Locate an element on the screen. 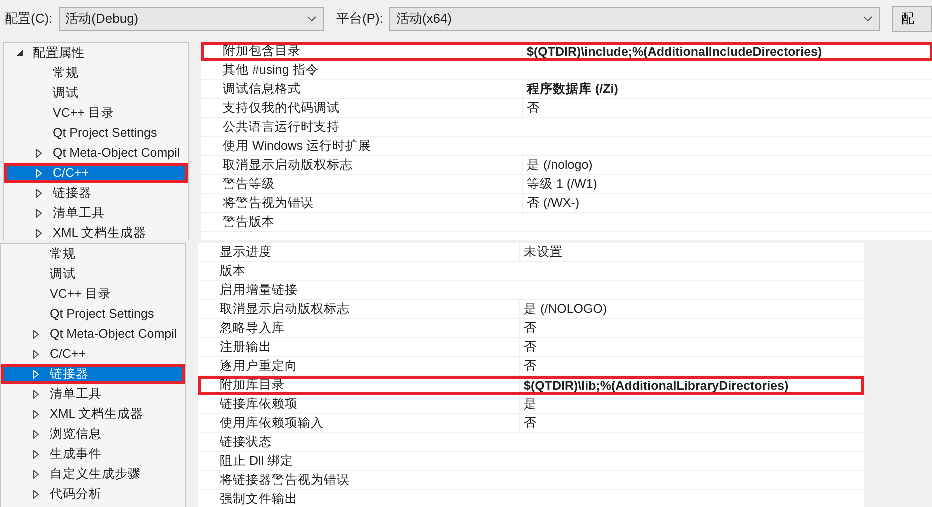 Image resolution: width=932 pixels, height=507 pixels. property-name: 附加包含目录 is located at coordinates (262, 51).